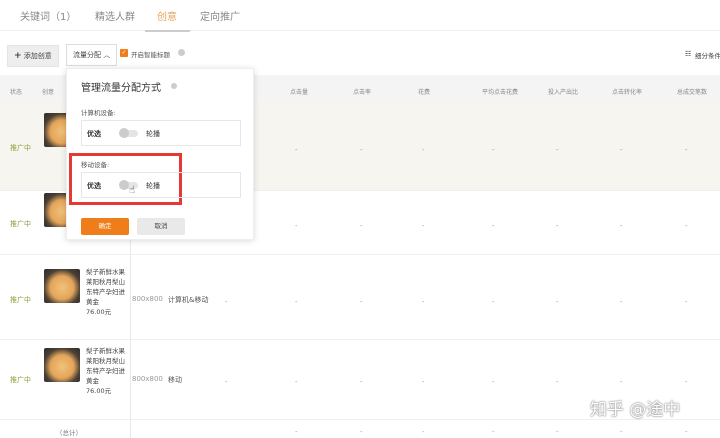 Image resolution: width=720 pixels, height=438 pixels. Describe the element at coordinates (167, 15) in the screenshot. I see `tab-creative: 创意` at that location.